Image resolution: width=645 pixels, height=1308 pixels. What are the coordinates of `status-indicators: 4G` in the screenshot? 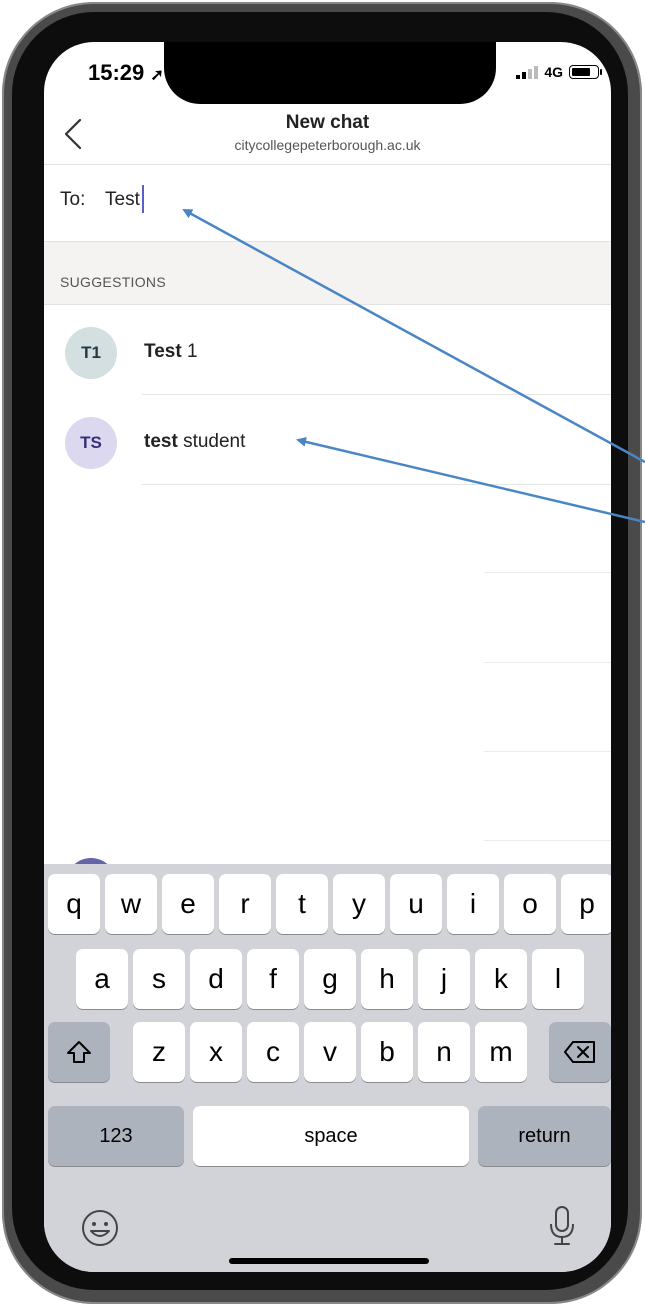 It's located at (559, 72).